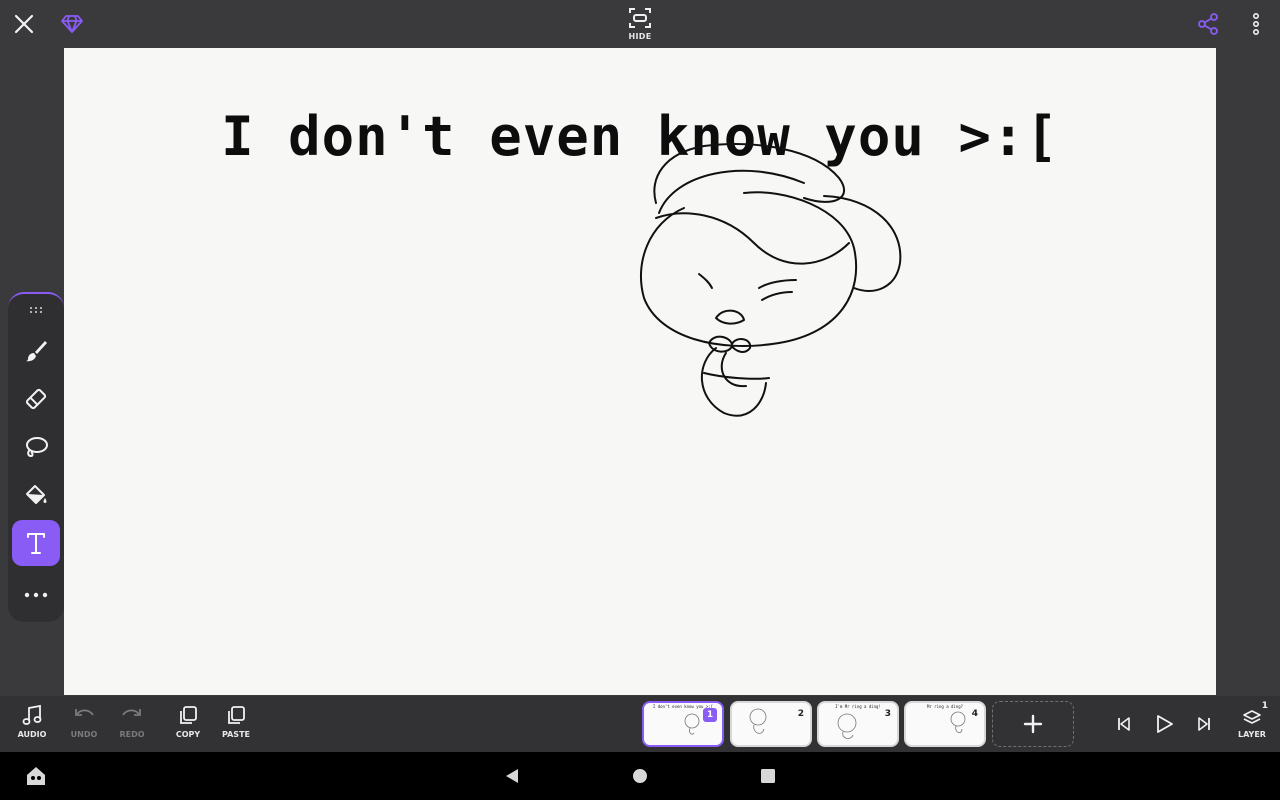 The height and width of the screenshot is (800, 1280). I want to click on home-circle-icon, so click(640, 776).